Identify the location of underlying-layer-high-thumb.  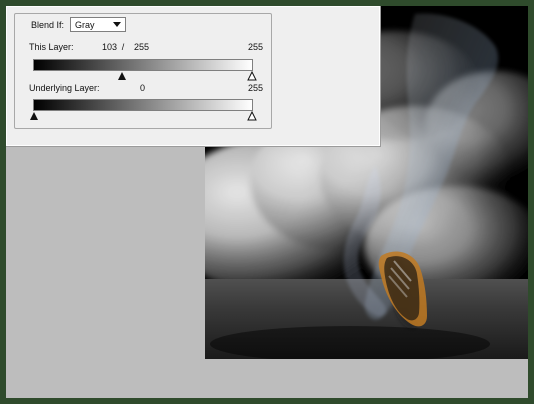
(252, 116).